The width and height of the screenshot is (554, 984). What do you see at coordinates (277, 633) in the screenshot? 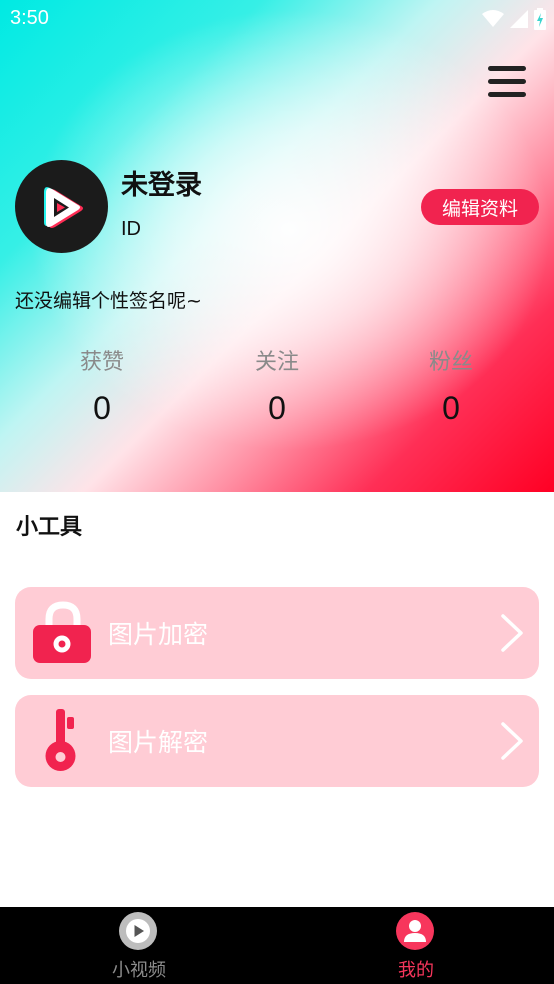
I see `tool-image-encrypt: 图片加密` at bounding box center [277, 633].